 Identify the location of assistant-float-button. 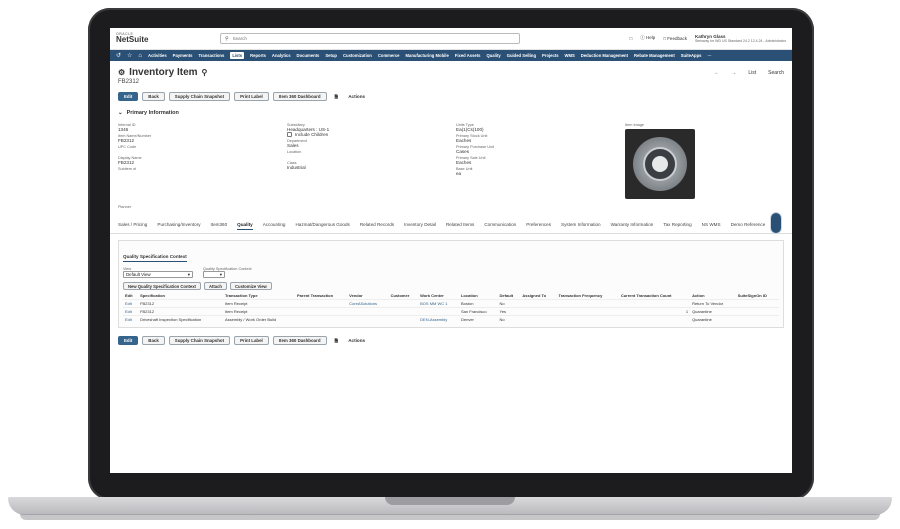
(776, 223).